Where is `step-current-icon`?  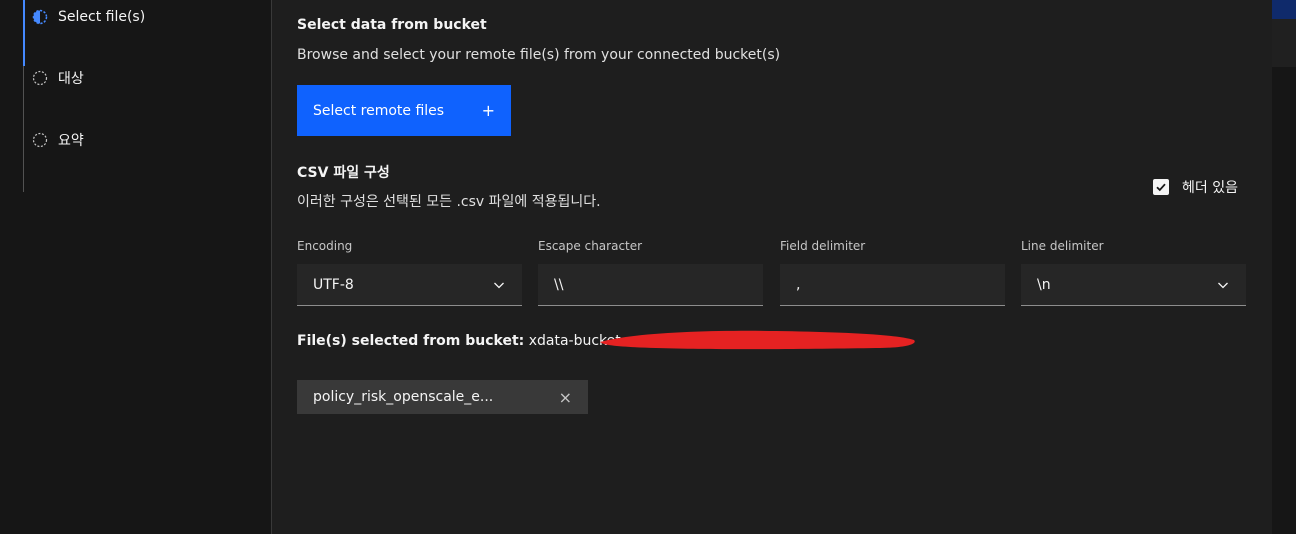 step-current-icon is located at coordinates (40, 17).